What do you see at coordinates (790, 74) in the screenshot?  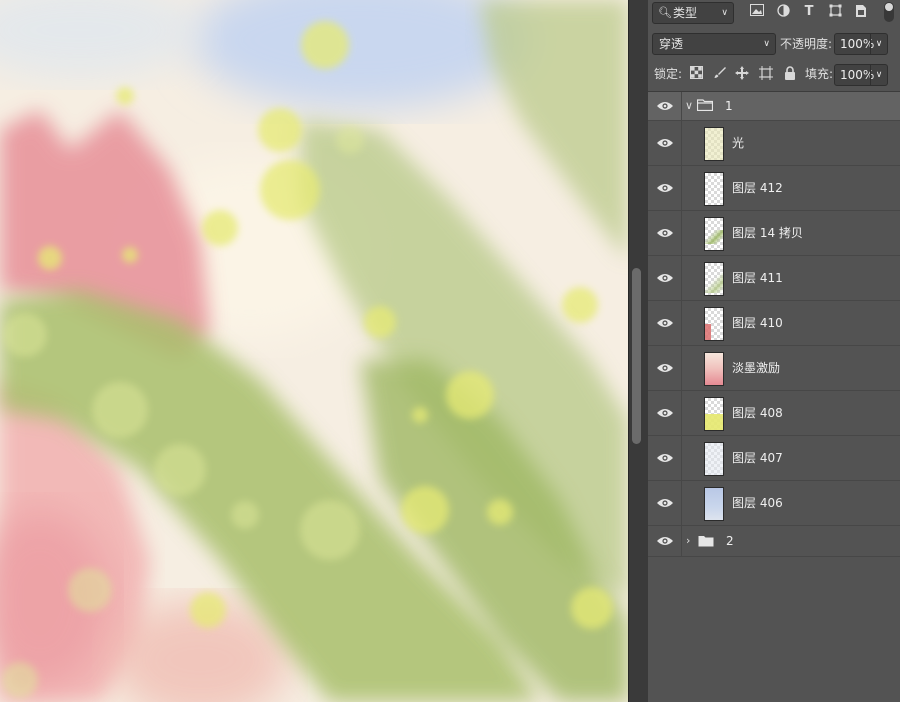 I see `lock-all-icon` at bounding box center [790, 74].